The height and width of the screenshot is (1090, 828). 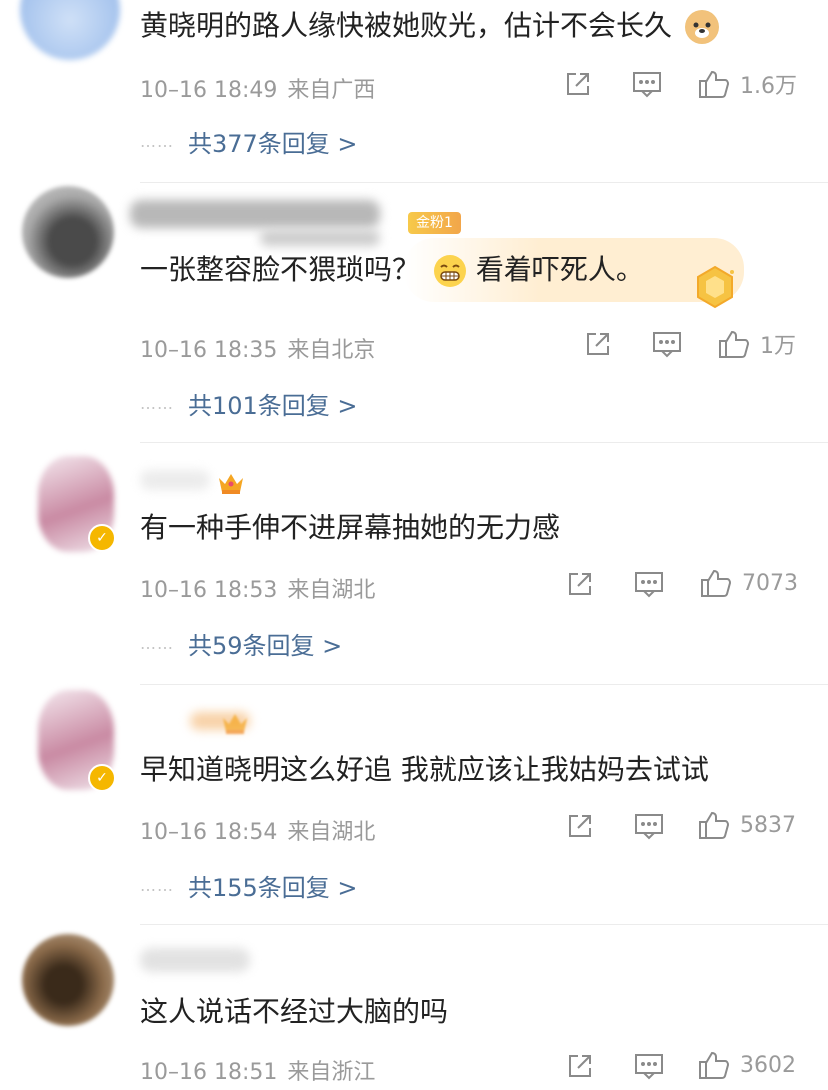 What do you see at coordinates (778, 346) in the screenshot?
I see `like-count: 1万` at bounding box center [778, 346].